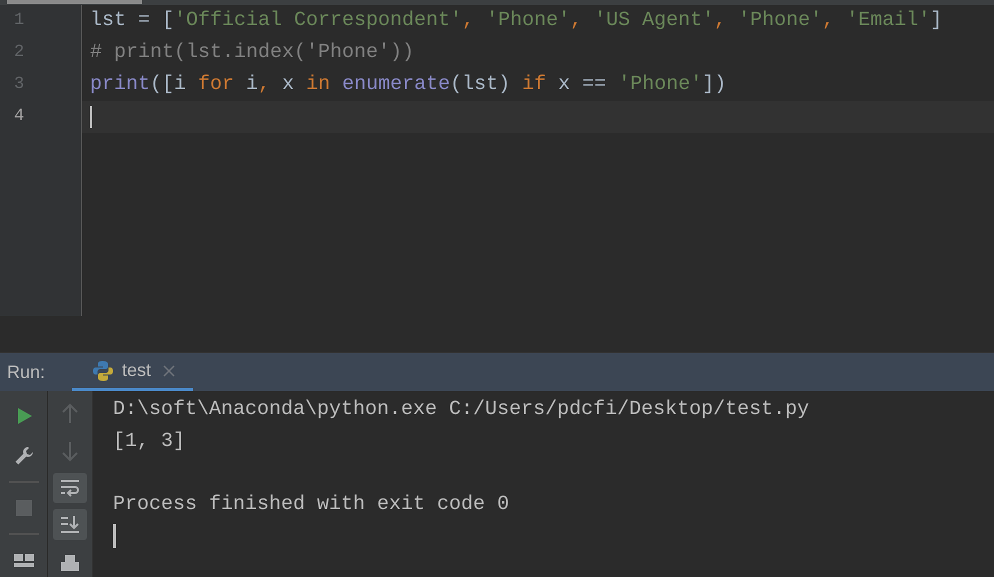 The height and width of the screenshot is (577, 994). What do you see at coordinates (19, 116) in the screenshot?
I see `line-number: 4` at bounding box center [19, 116].